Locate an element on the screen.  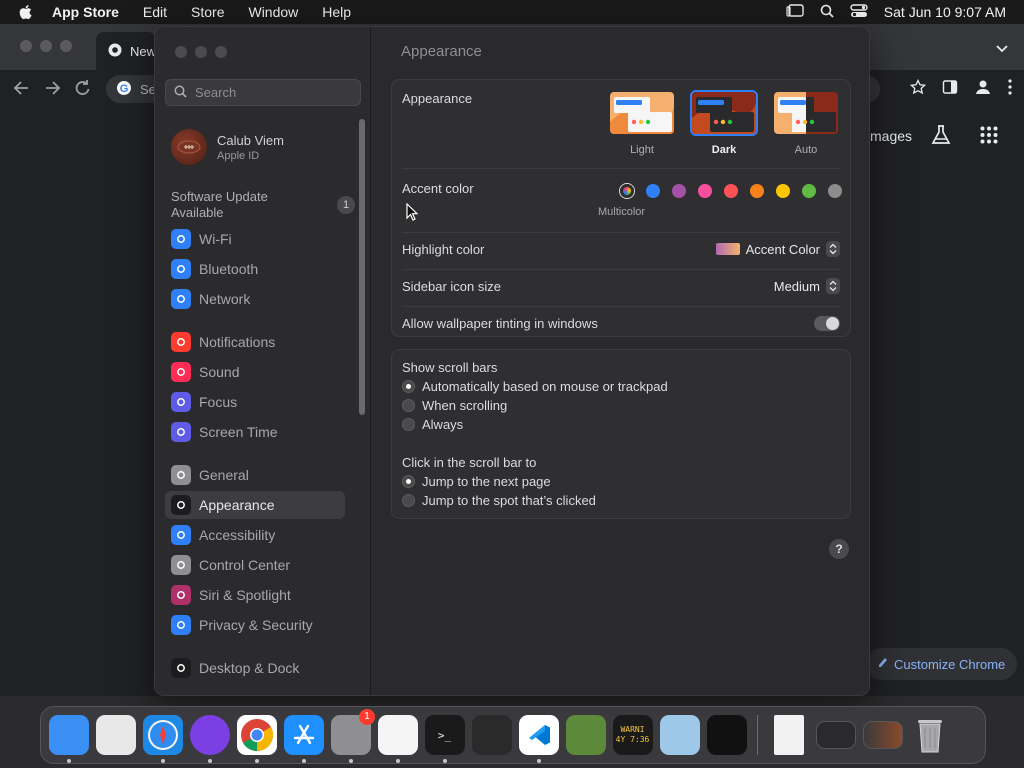
radio-scroll-when-scrolling: When scrolling is located at coordinates (454, 405).